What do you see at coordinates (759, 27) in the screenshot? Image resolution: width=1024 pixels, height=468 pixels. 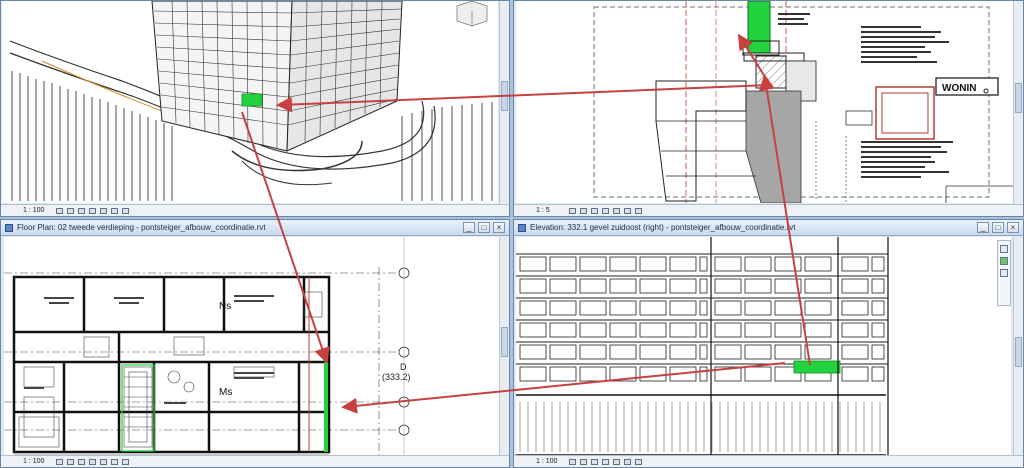 I see `highlight-element-detail` at bounding box center [759, 27].